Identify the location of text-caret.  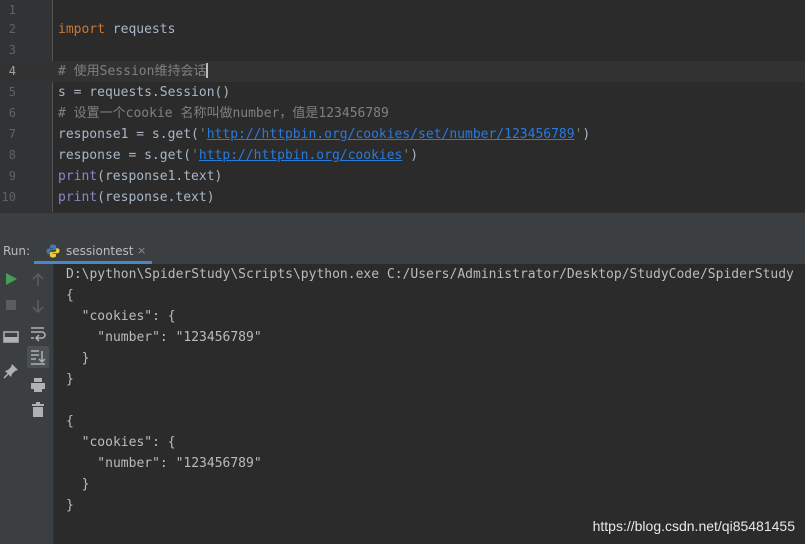
(207, 70).